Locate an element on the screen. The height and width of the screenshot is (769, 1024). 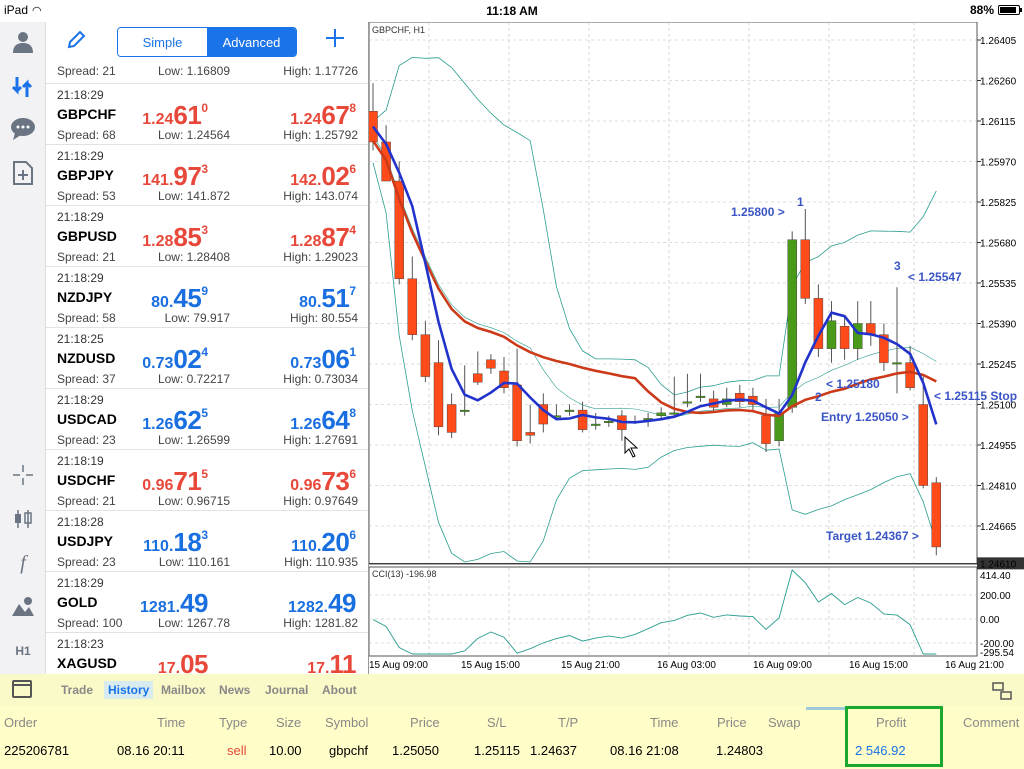
tab-journal: Journal is located at coordinates (286, 690).